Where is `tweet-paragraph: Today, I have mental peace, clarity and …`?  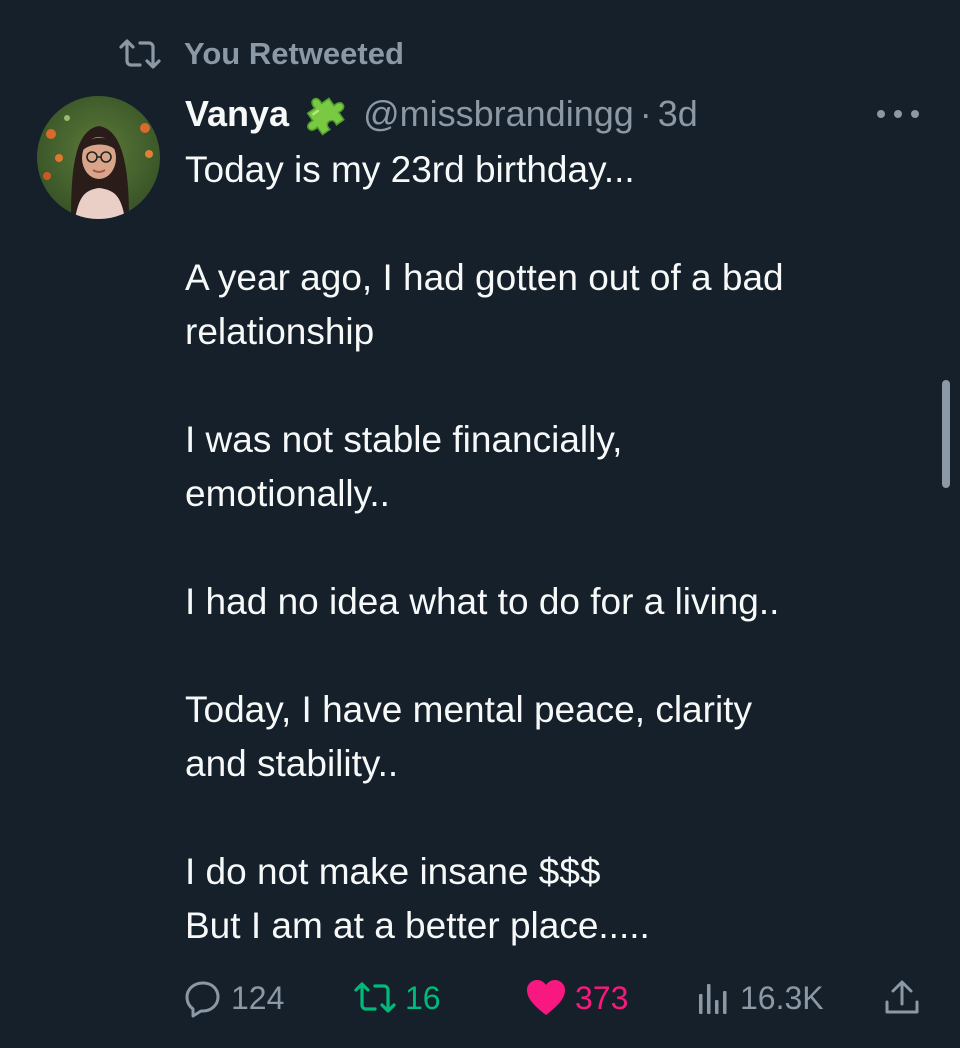 tweet-paragraph: Today, I have mental peace, clarity and … is located at coordinates (550, 737).